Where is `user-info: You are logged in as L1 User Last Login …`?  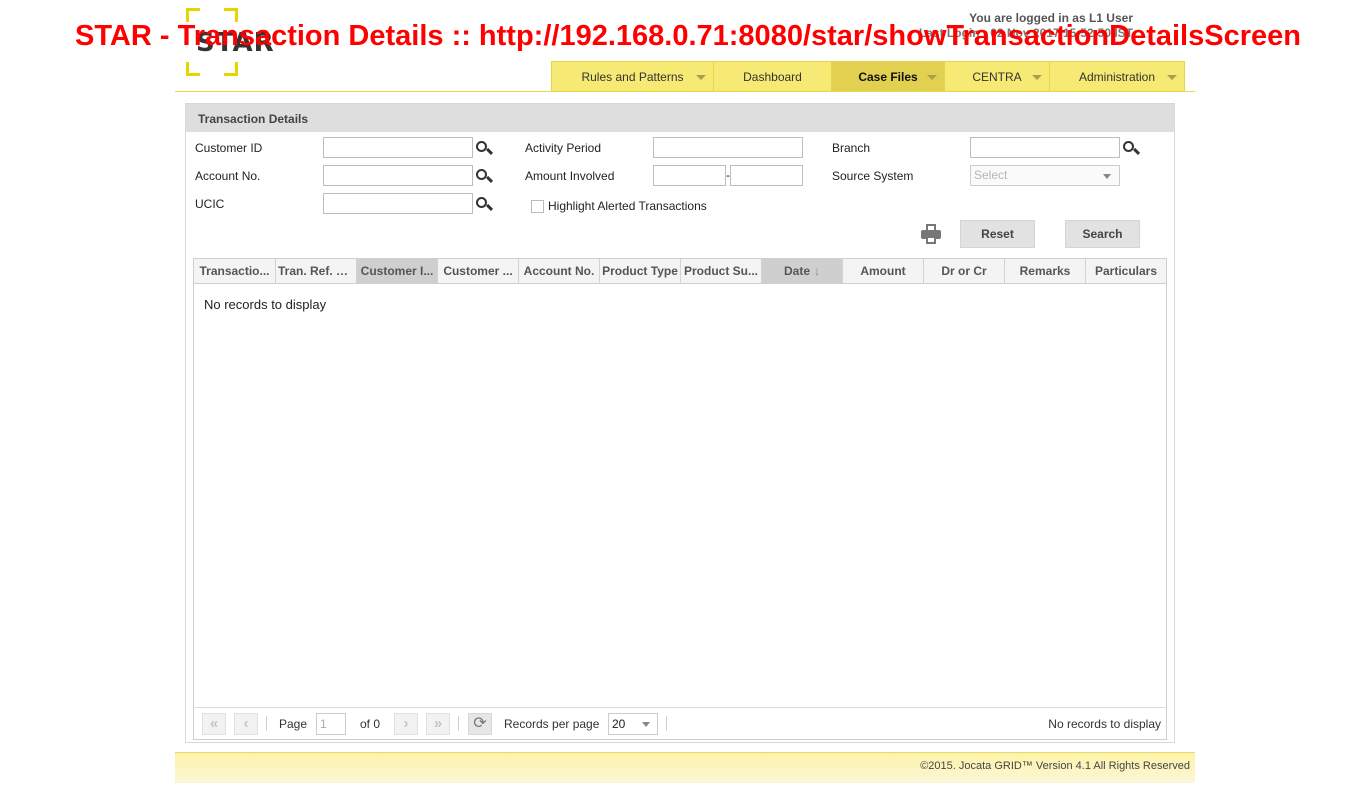 user-info: You are logged in as L1 User Last Login … is located at coordinates (1026, 26).